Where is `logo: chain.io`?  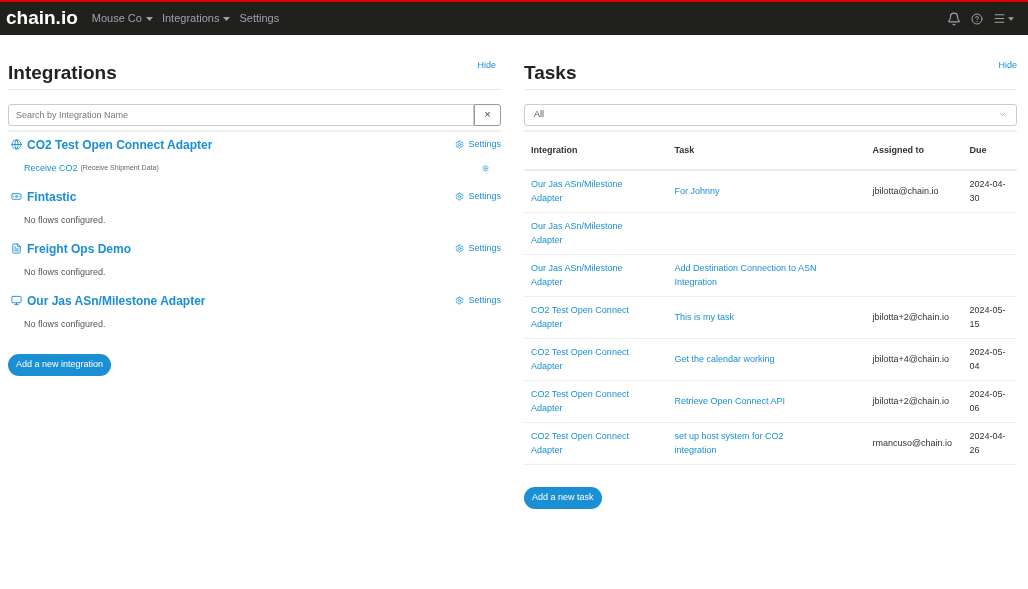
logo: chain.io is located at coordinates (42, 18).